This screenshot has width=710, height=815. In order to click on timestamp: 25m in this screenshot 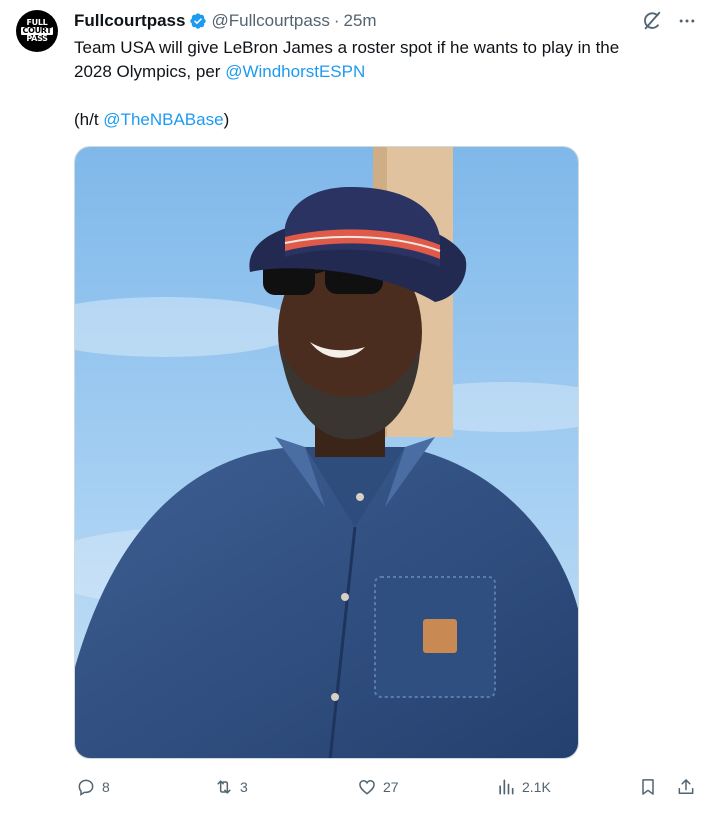, I will do `click(360, 21)`.